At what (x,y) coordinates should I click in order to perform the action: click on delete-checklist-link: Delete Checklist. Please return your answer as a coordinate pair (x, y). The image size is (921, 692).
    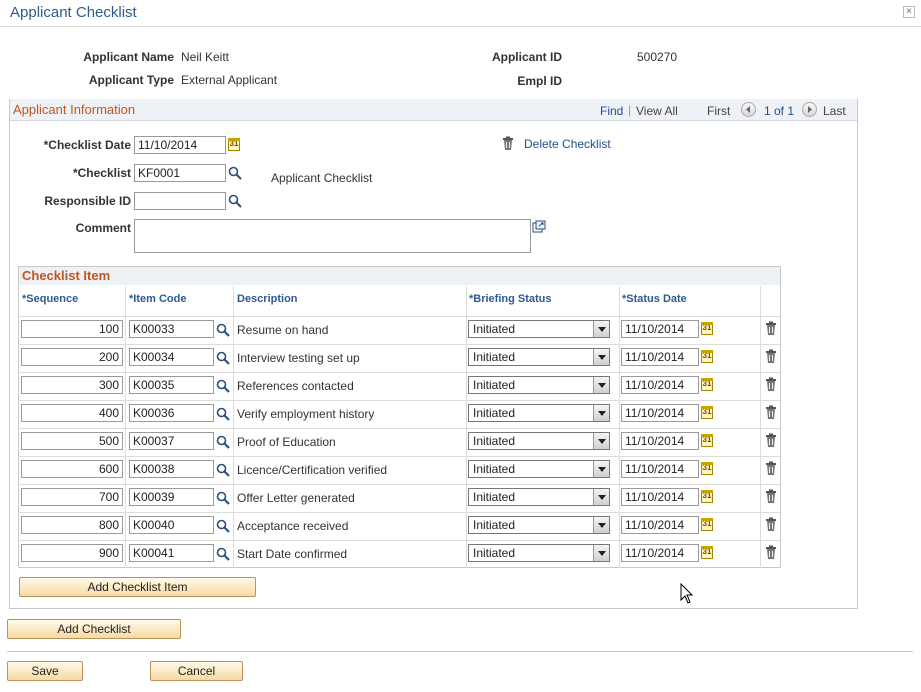
    Looking at the image, I should click on (567, 144).